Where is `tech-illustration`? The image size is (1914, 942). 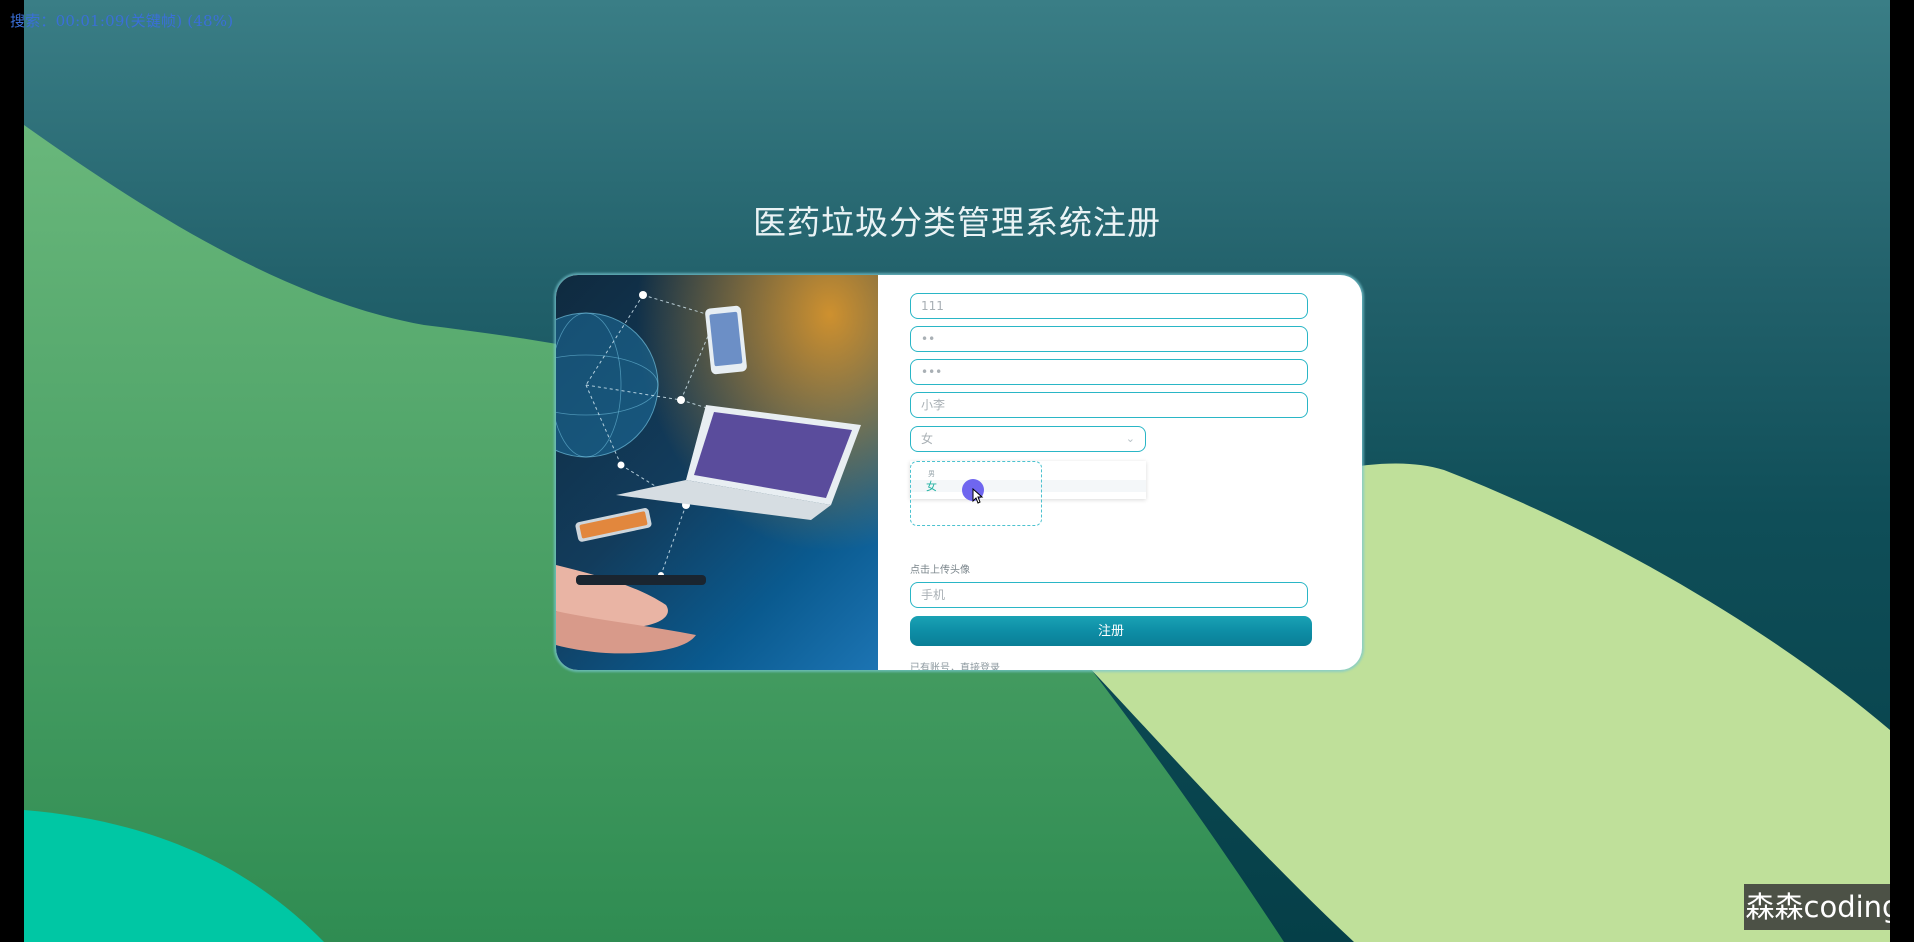
tech-illustration is located at coordinates (717, 472).